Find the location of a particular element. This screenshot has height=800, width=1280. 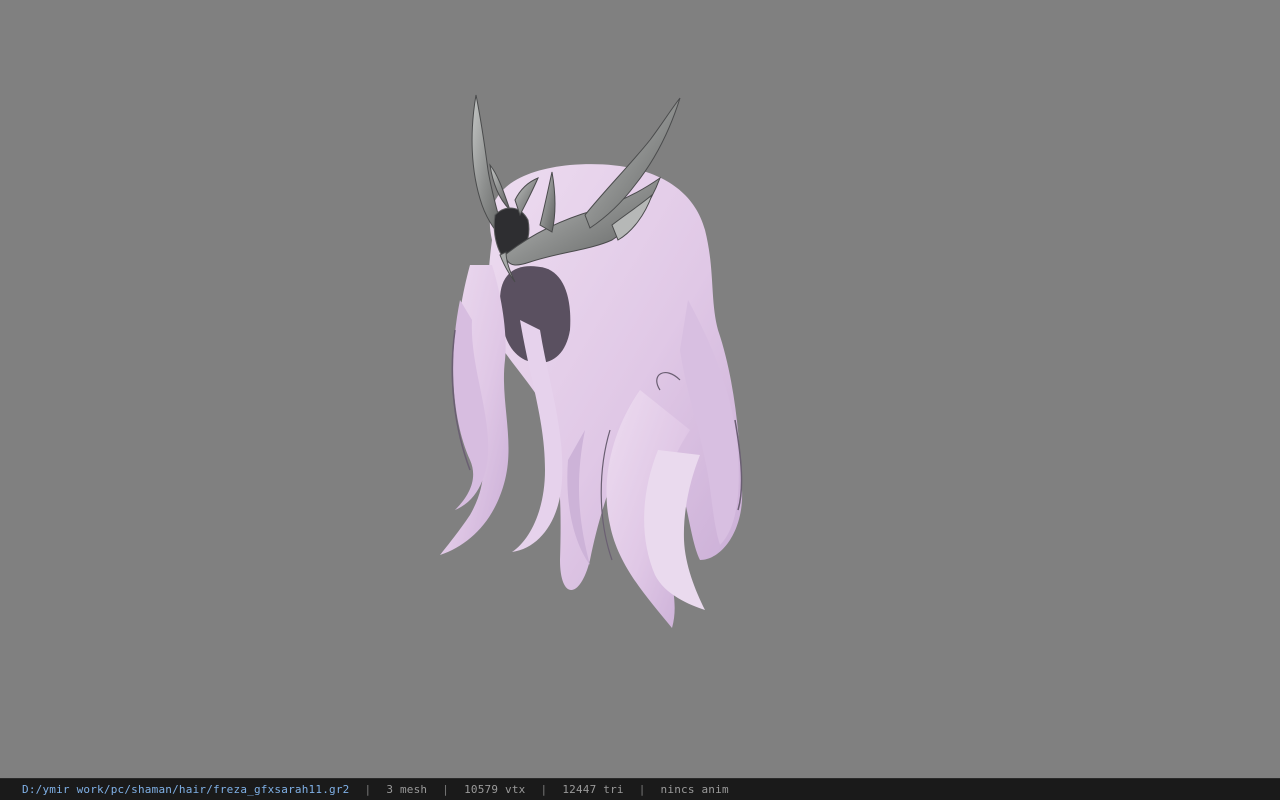

animation-status: nincs anim is located at coordinates (694, 789).